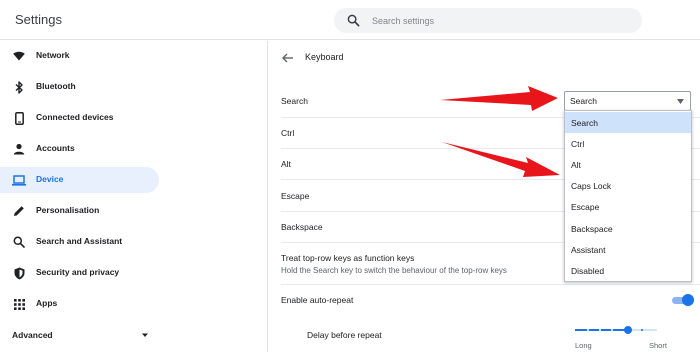 The width and height of the screenshot is (700, 352). I want to click on toggle-knob, so click(688, 300).